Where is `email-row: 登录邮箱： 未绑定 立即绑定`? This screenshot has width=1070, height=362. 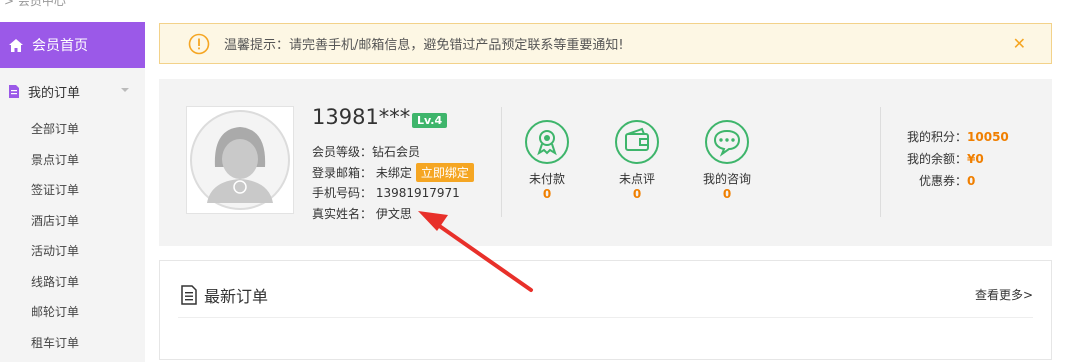
email-row: 登录邮箱： 未绑定 立即绑定 is located at coordinates (393, 172).